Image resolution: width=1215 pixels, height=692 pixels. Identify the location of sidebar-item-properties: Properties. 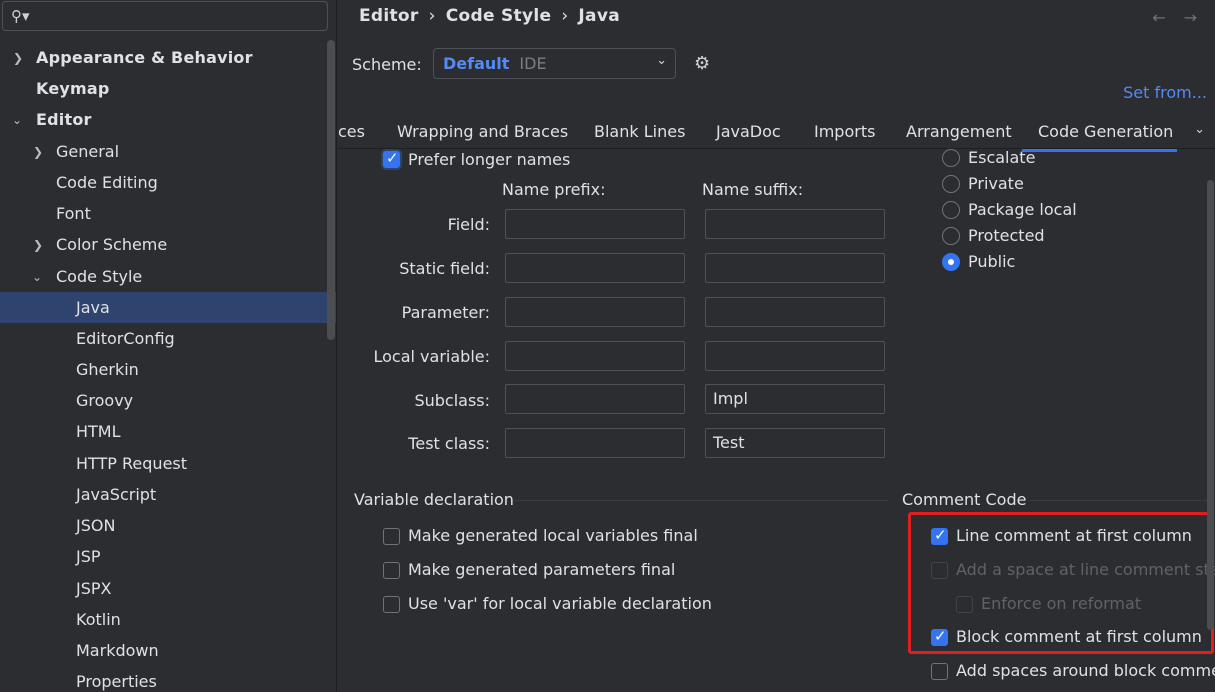
(168, 679).